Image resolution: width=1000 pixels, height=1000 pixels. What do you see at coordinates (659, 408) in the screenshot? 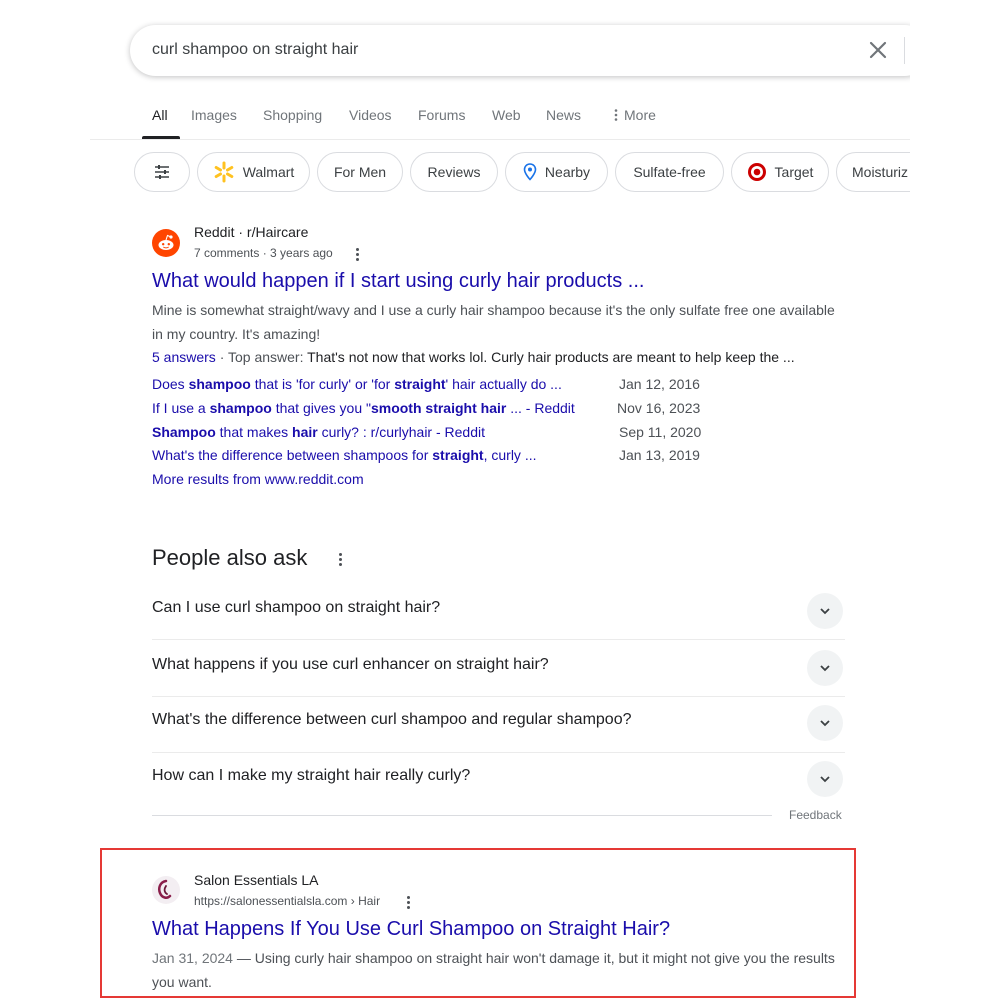
I see `sitelink-2-date: Nov 16, 2023` at bounding box center [659, 408].